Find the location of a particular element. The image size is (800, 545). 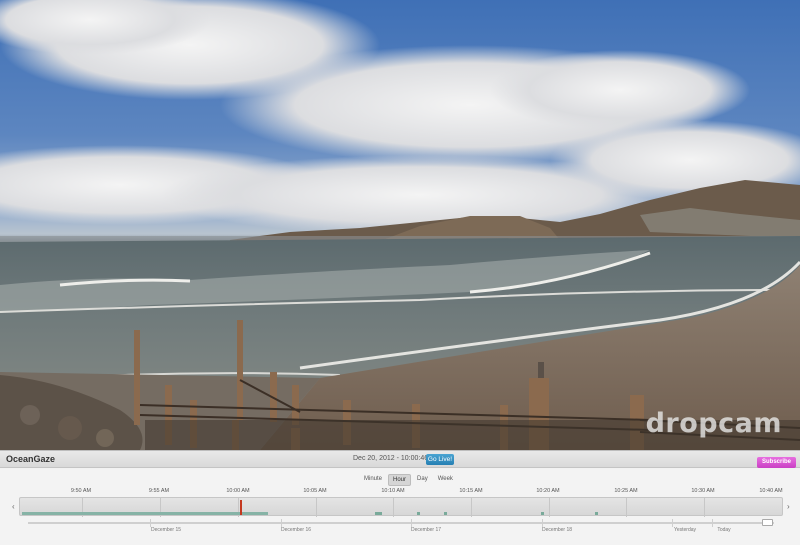

zoom-week: Week is located at coordinates (445, 480).